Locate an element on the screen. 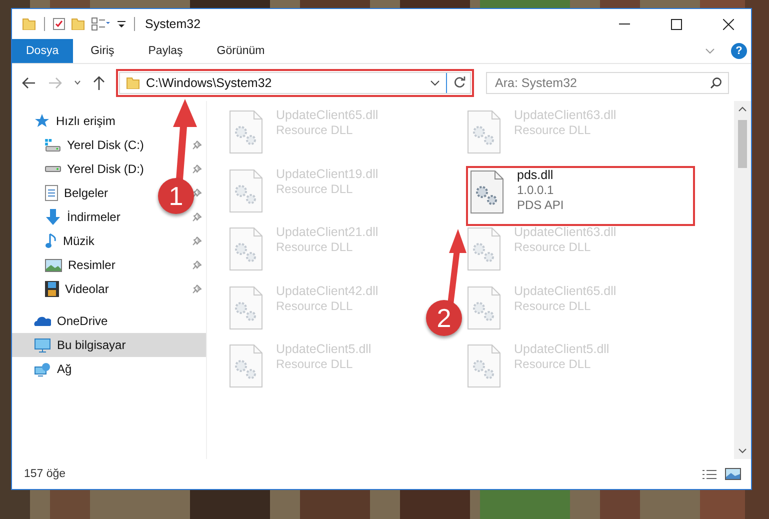 The height and width of the screenshot is (519, 769). sidebar-label: Yerel Disk (C:) is located at coordinates (105, 145).